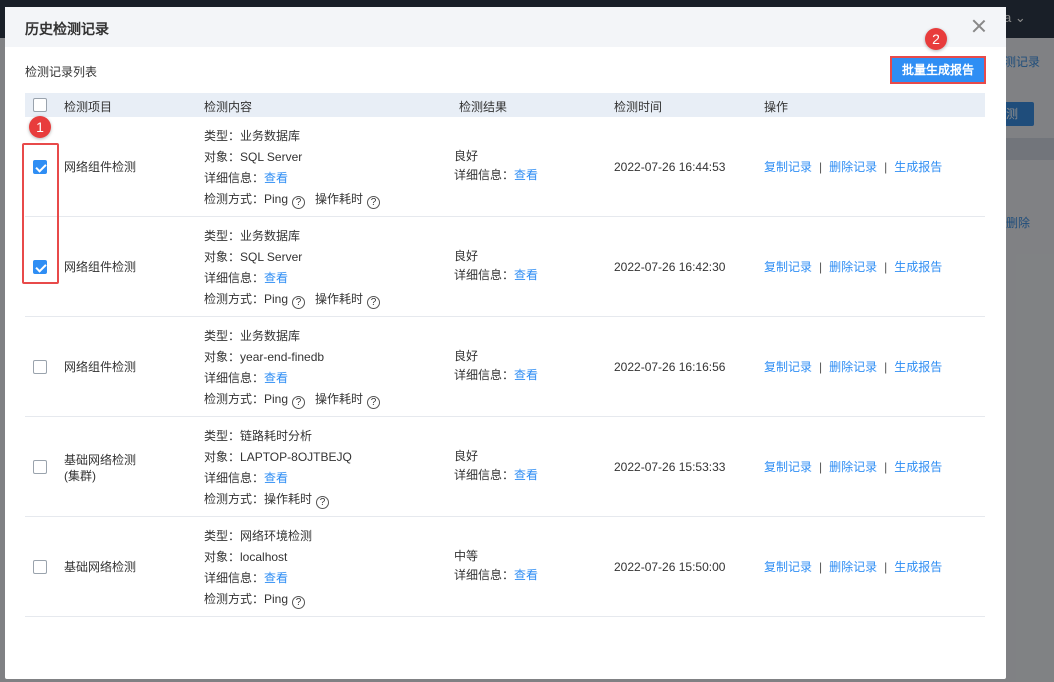 The height and width of the screenshot is (682, 1054). I want to click on header-content: 检测内容, so click(228, 107).